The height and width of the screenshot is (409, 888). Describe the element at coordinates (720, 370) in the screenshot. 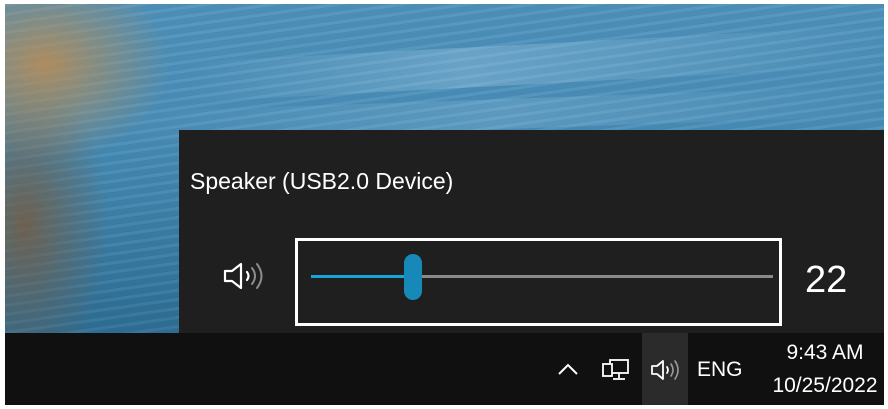

I see `language-indicator: ENG` at that location.